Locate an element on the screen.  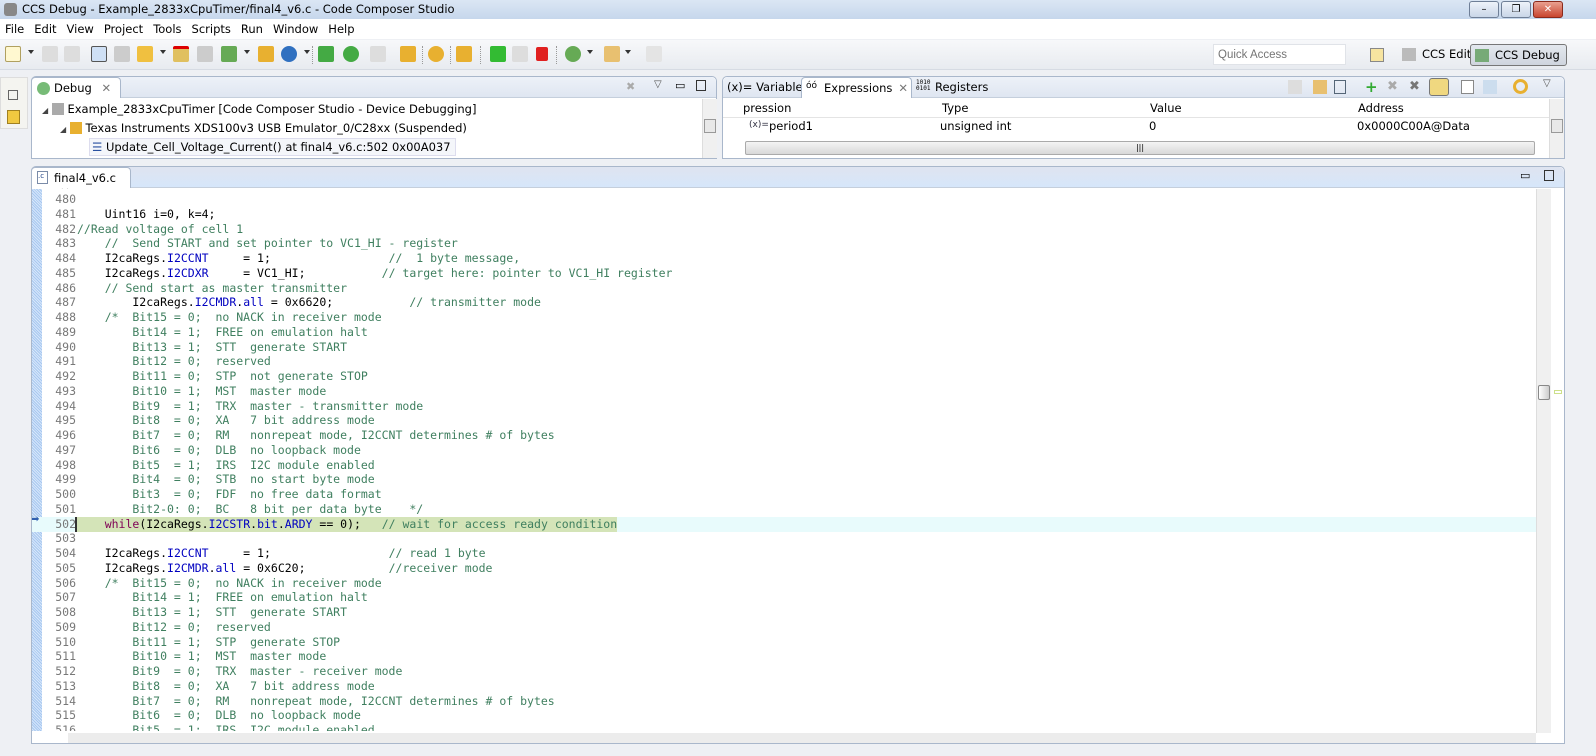
edit-watch-icon is located at coordinates (1490, 87).